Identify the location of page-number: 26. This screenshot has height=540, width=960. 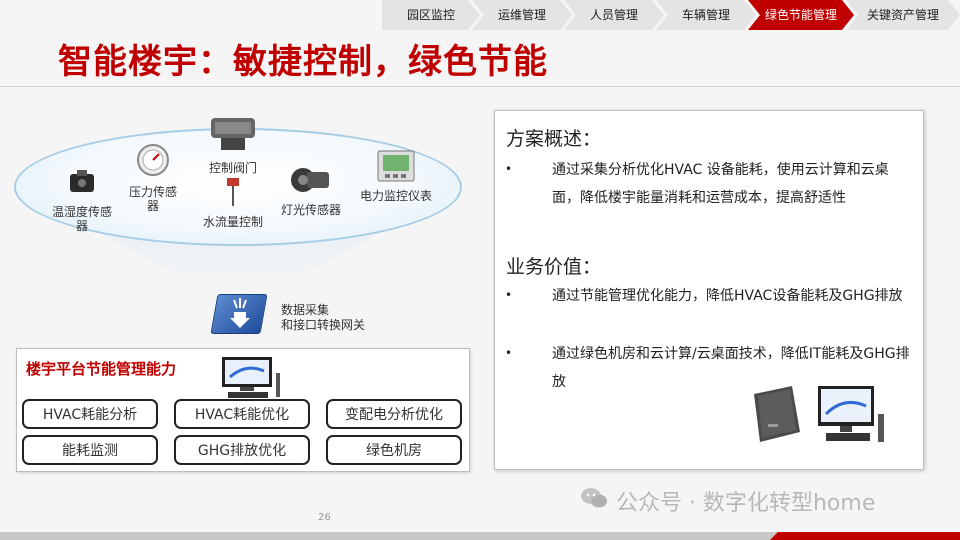
(324, 517).